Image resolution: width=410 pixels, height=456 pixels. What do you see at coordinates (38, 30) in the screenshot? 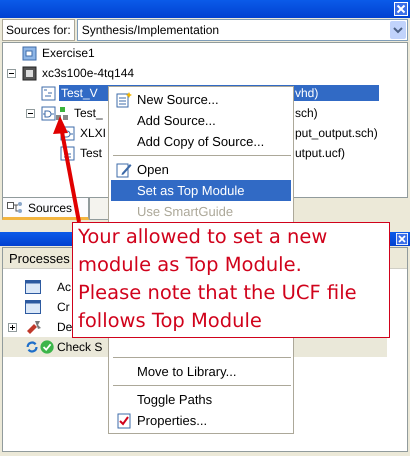
I see `field-label: Sources for:` at bounding box center [38, 30].